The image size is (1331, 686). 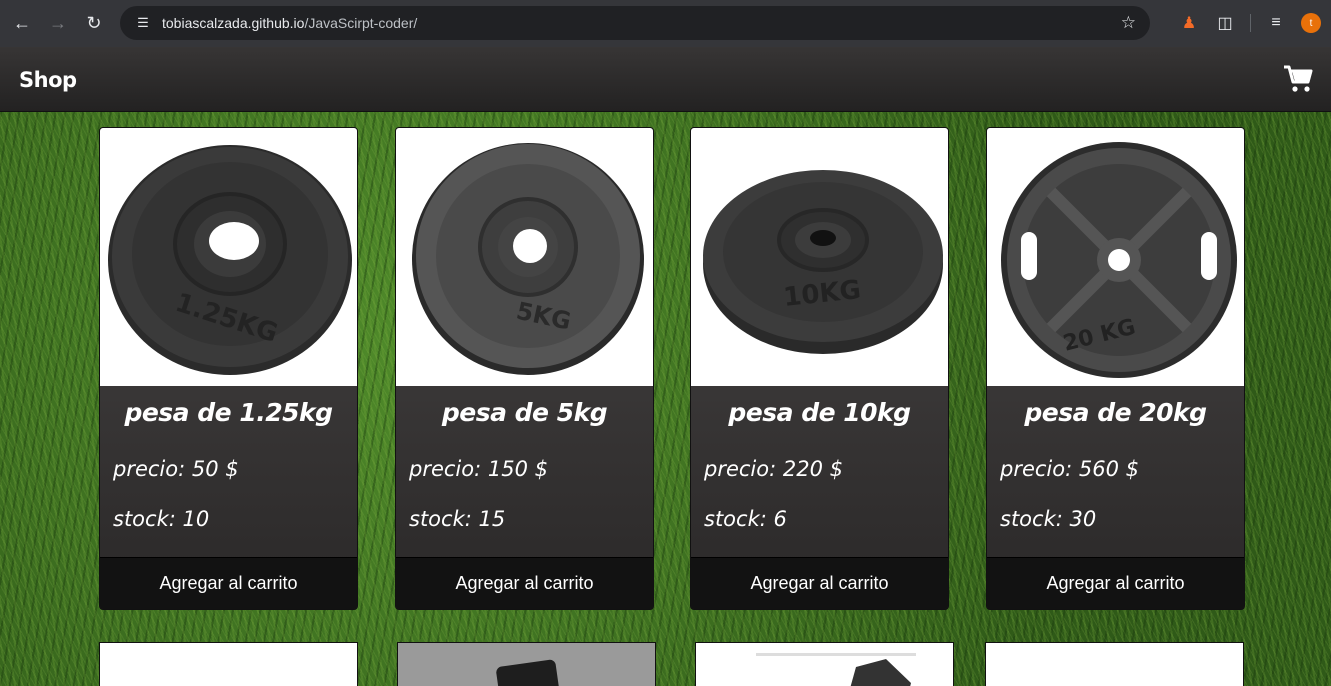 What do you see at coordinates (1069, 469) in the screenshot?
I see `product-price: precio: 560 $` at bounding box center [1069, 469].